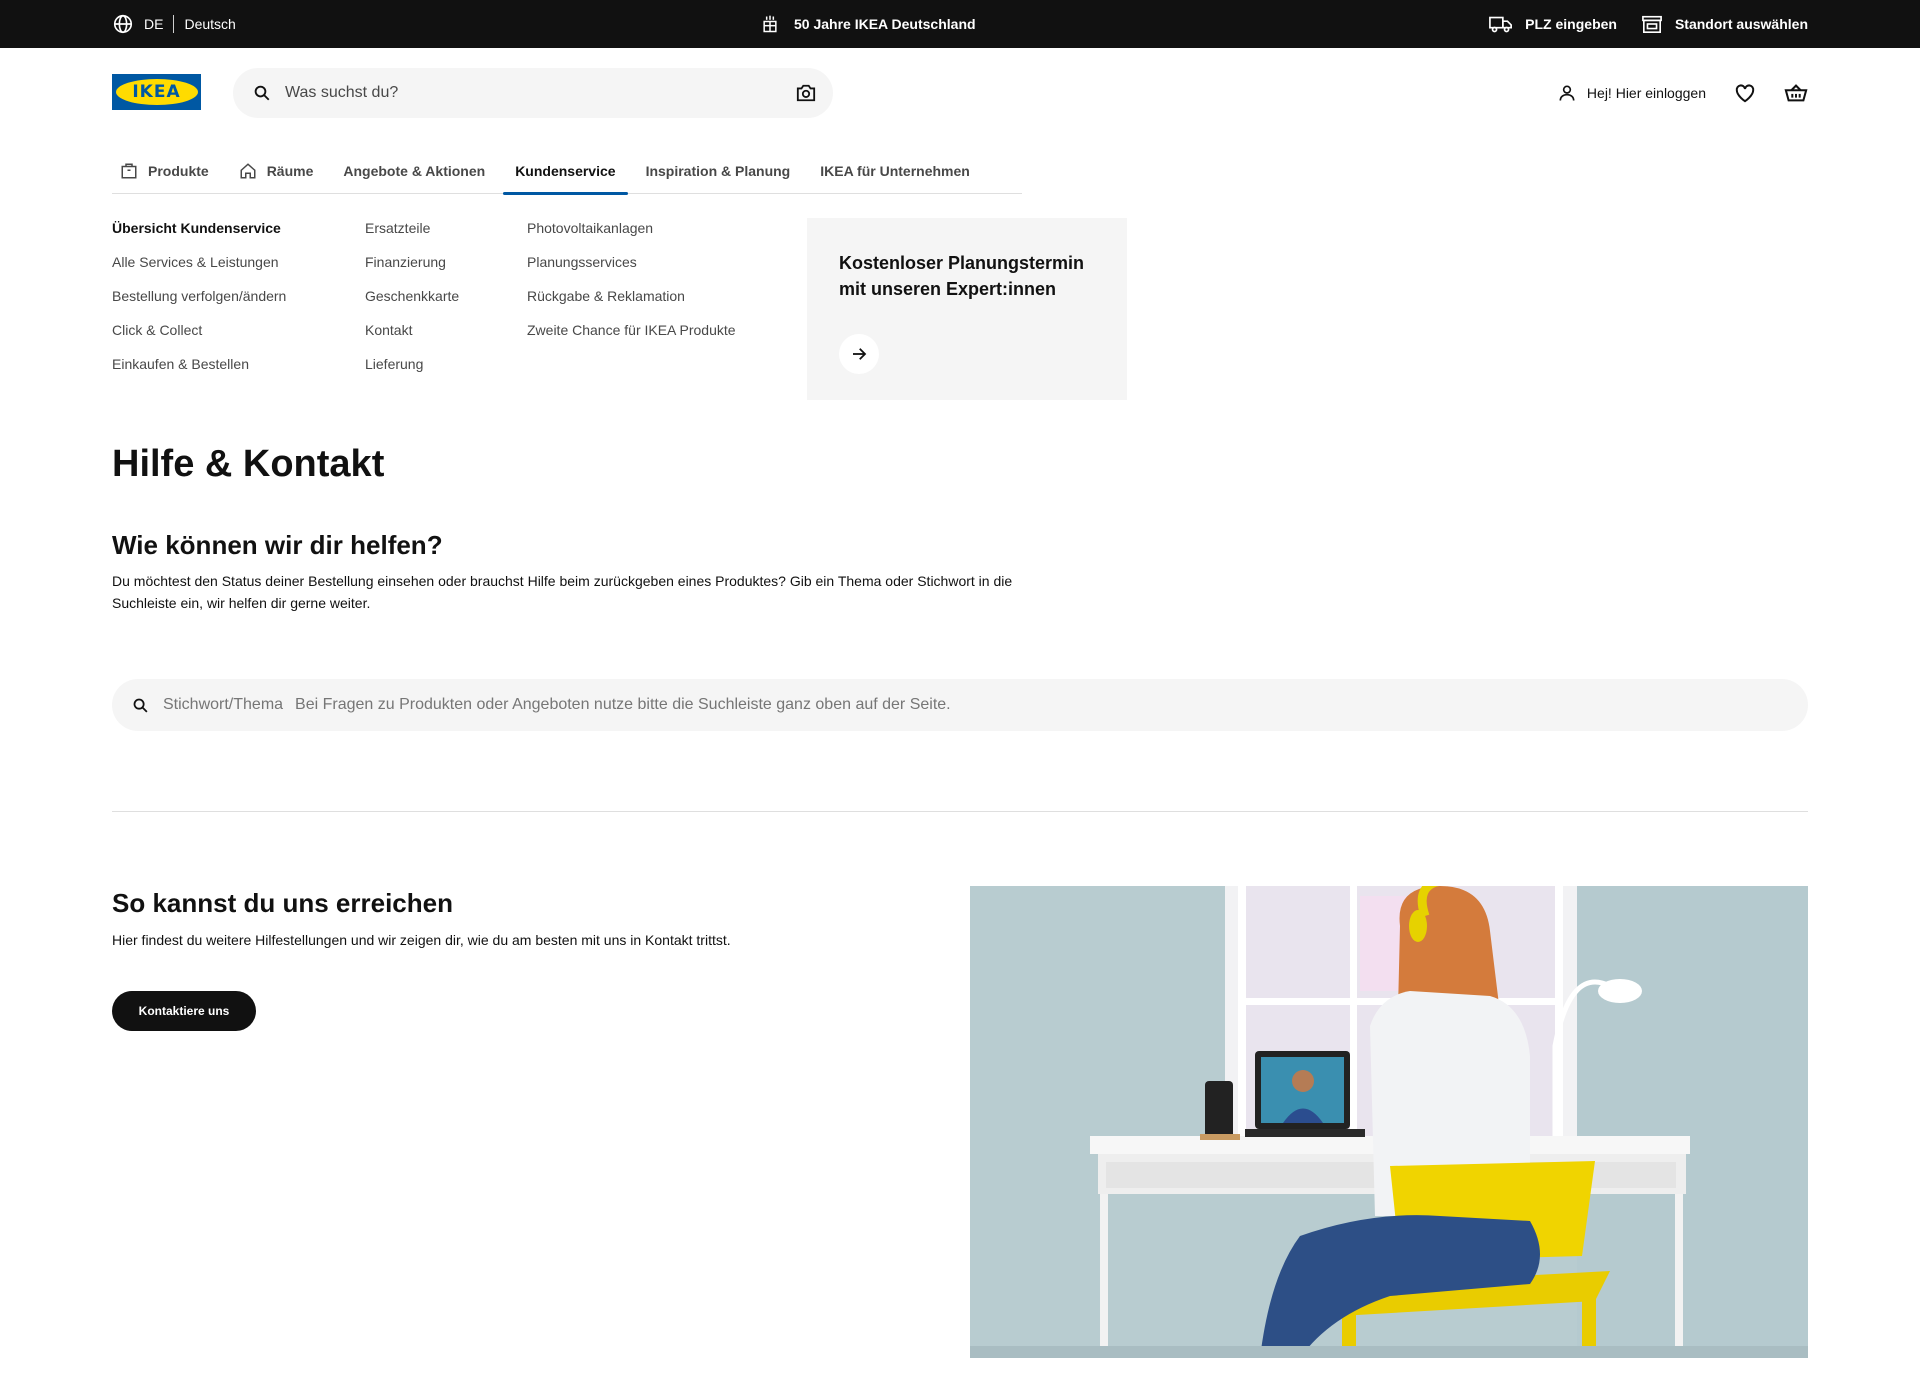 The image size is (1920, 1398). I want to click on anniversary-text: 50 Jahre IKEA Deutschland, so click(885, 24).